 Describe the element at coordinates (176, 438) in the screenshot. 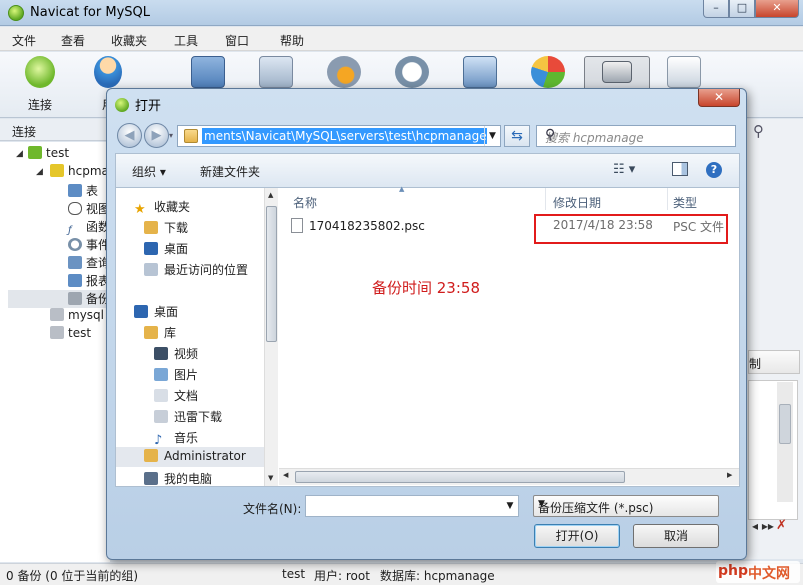

I see `nav-item-music: ♪ 音乐` at that location.